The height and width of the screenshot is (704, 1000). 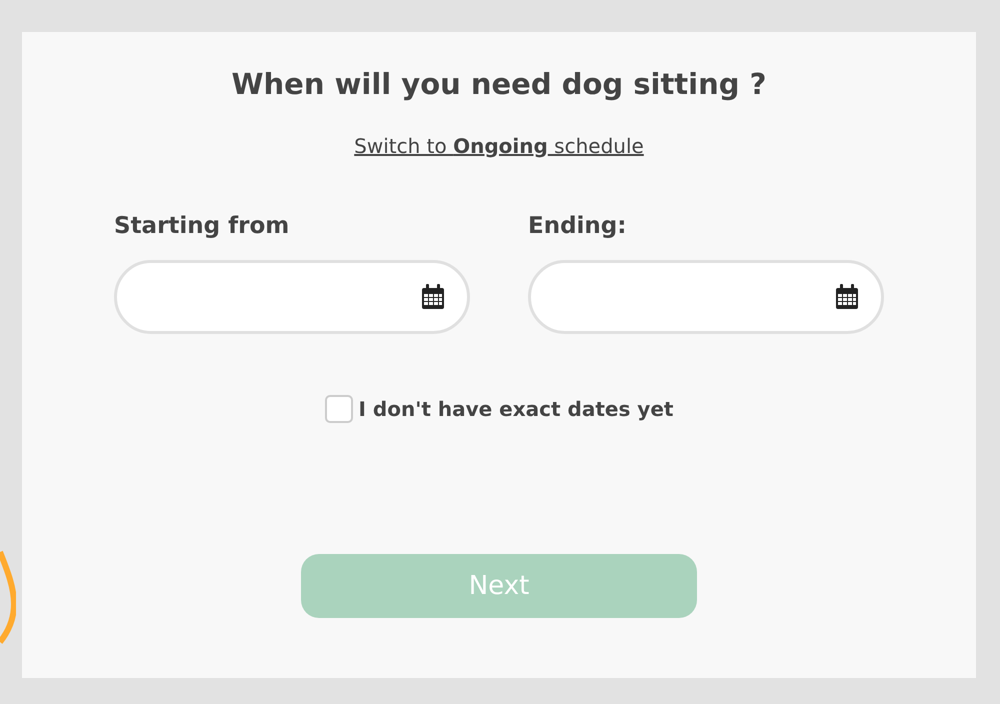 I want to click on checkbox, so click(x=338, y=409).